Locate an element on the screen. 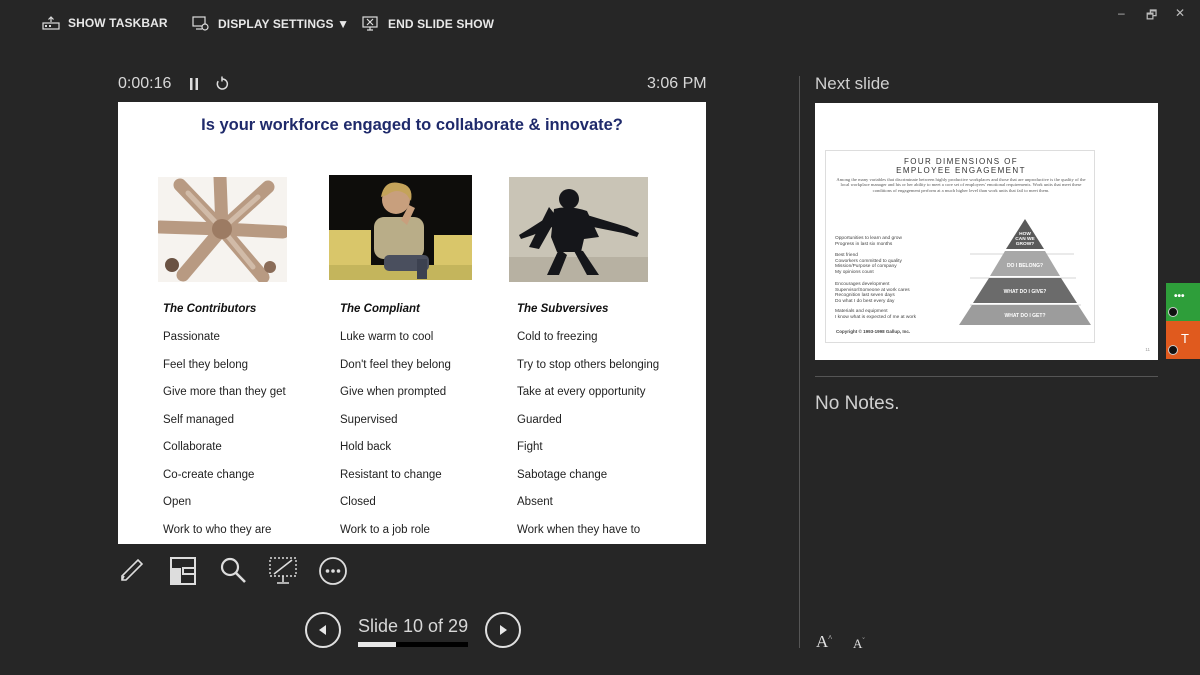 This screenshot has height=675, width=1200. show-taskbar-button: SHOW TASKBAR is located at coordinates (105, 23).